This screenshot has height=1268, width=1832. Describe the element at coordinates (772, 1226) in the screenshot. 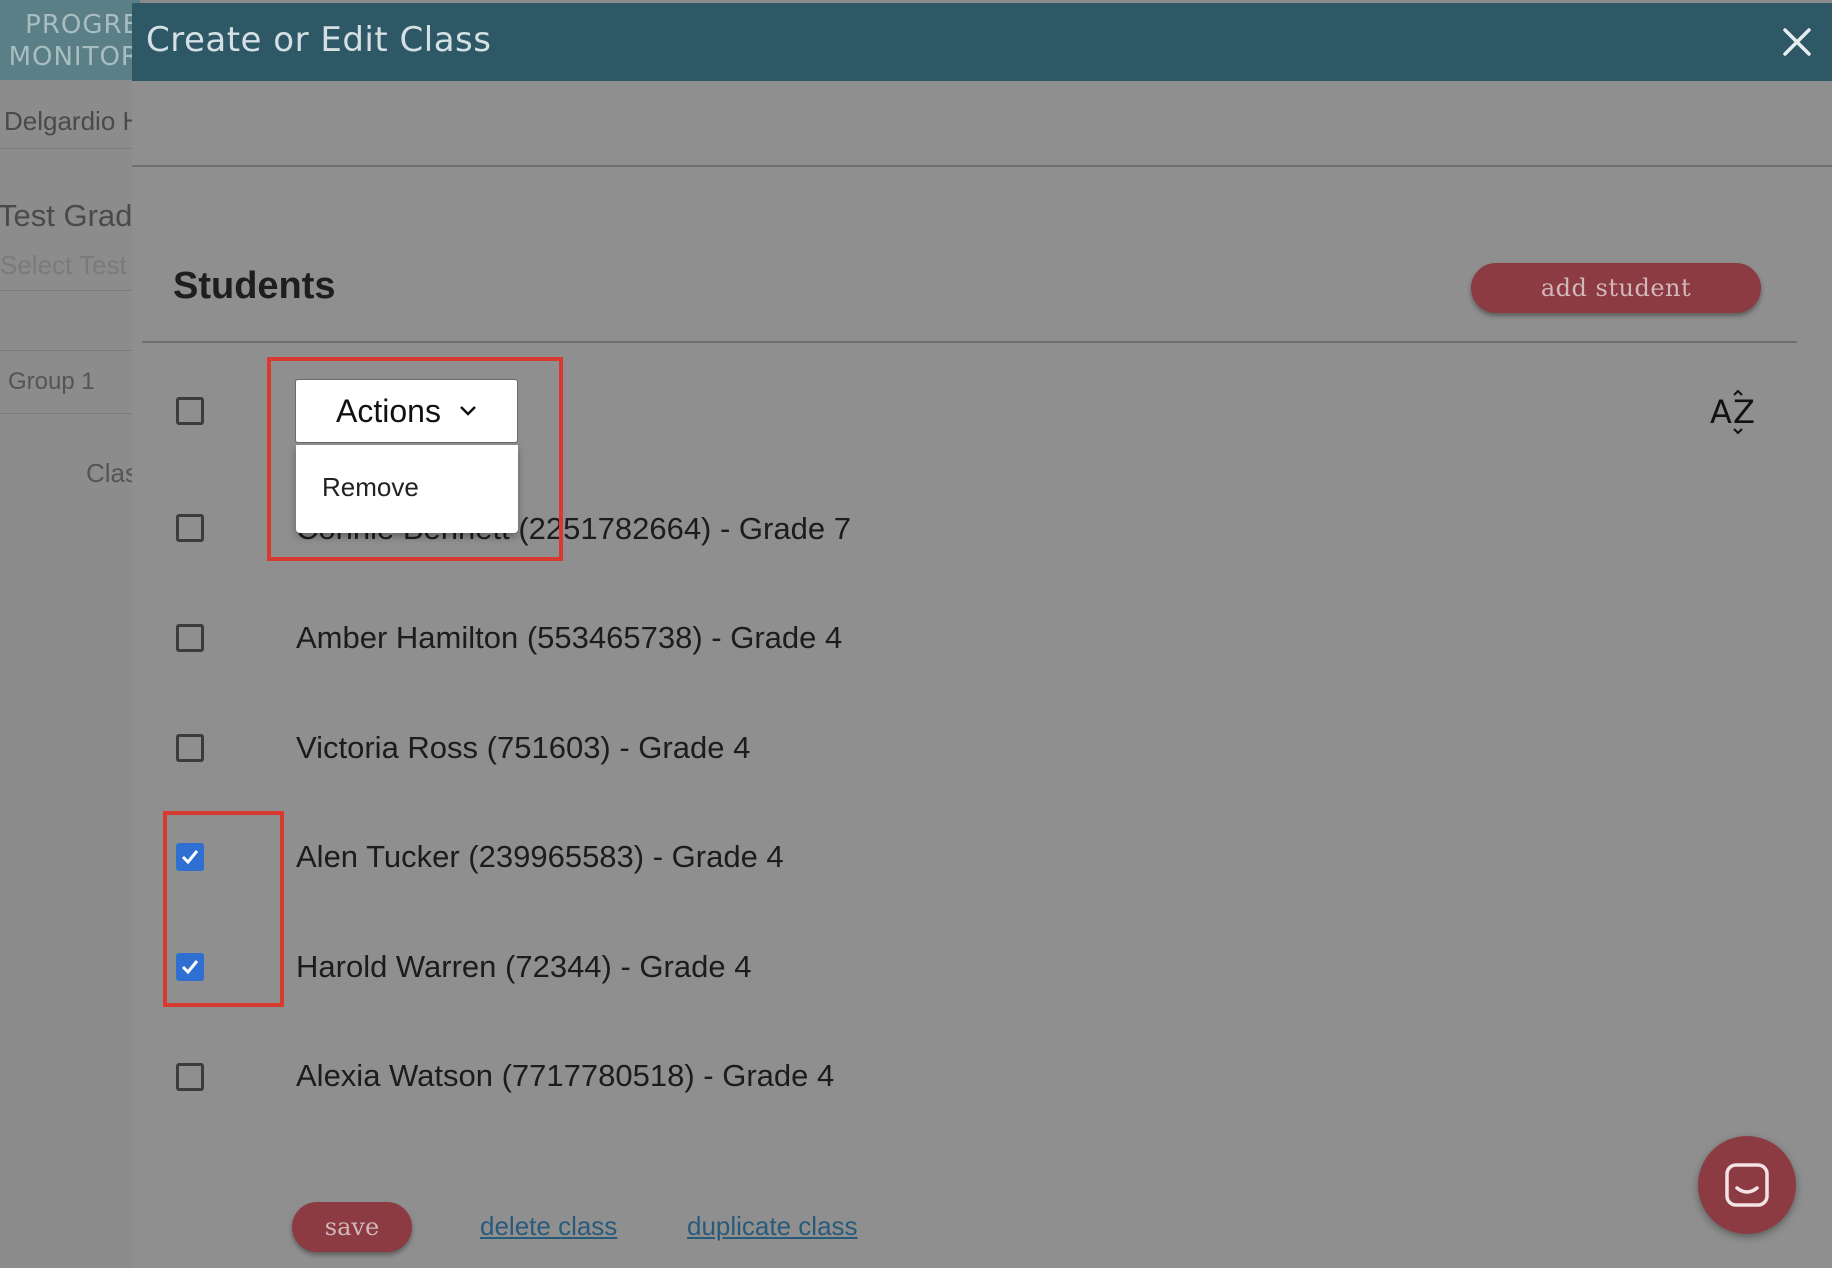

I see `duplicate-class-link: duplicate class` at that location.